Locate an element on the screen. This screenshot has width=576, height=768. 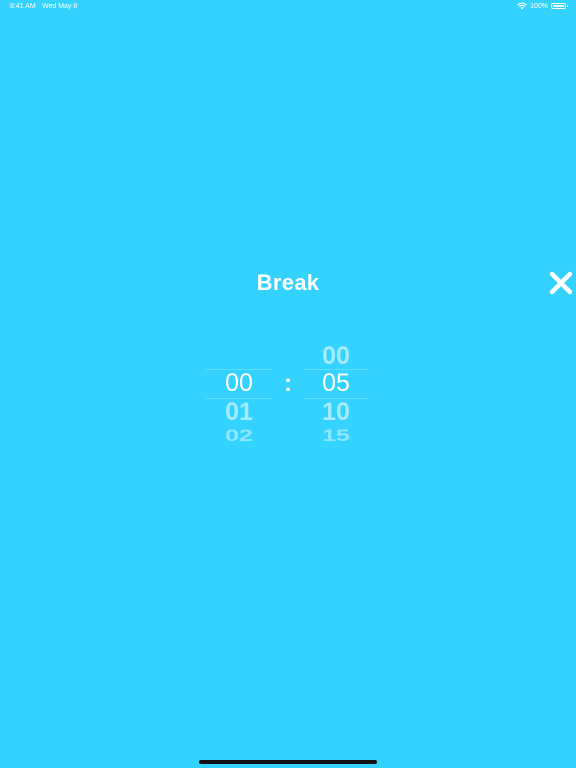
status-date: Wed May 8 is located at coordinates (60, 6).